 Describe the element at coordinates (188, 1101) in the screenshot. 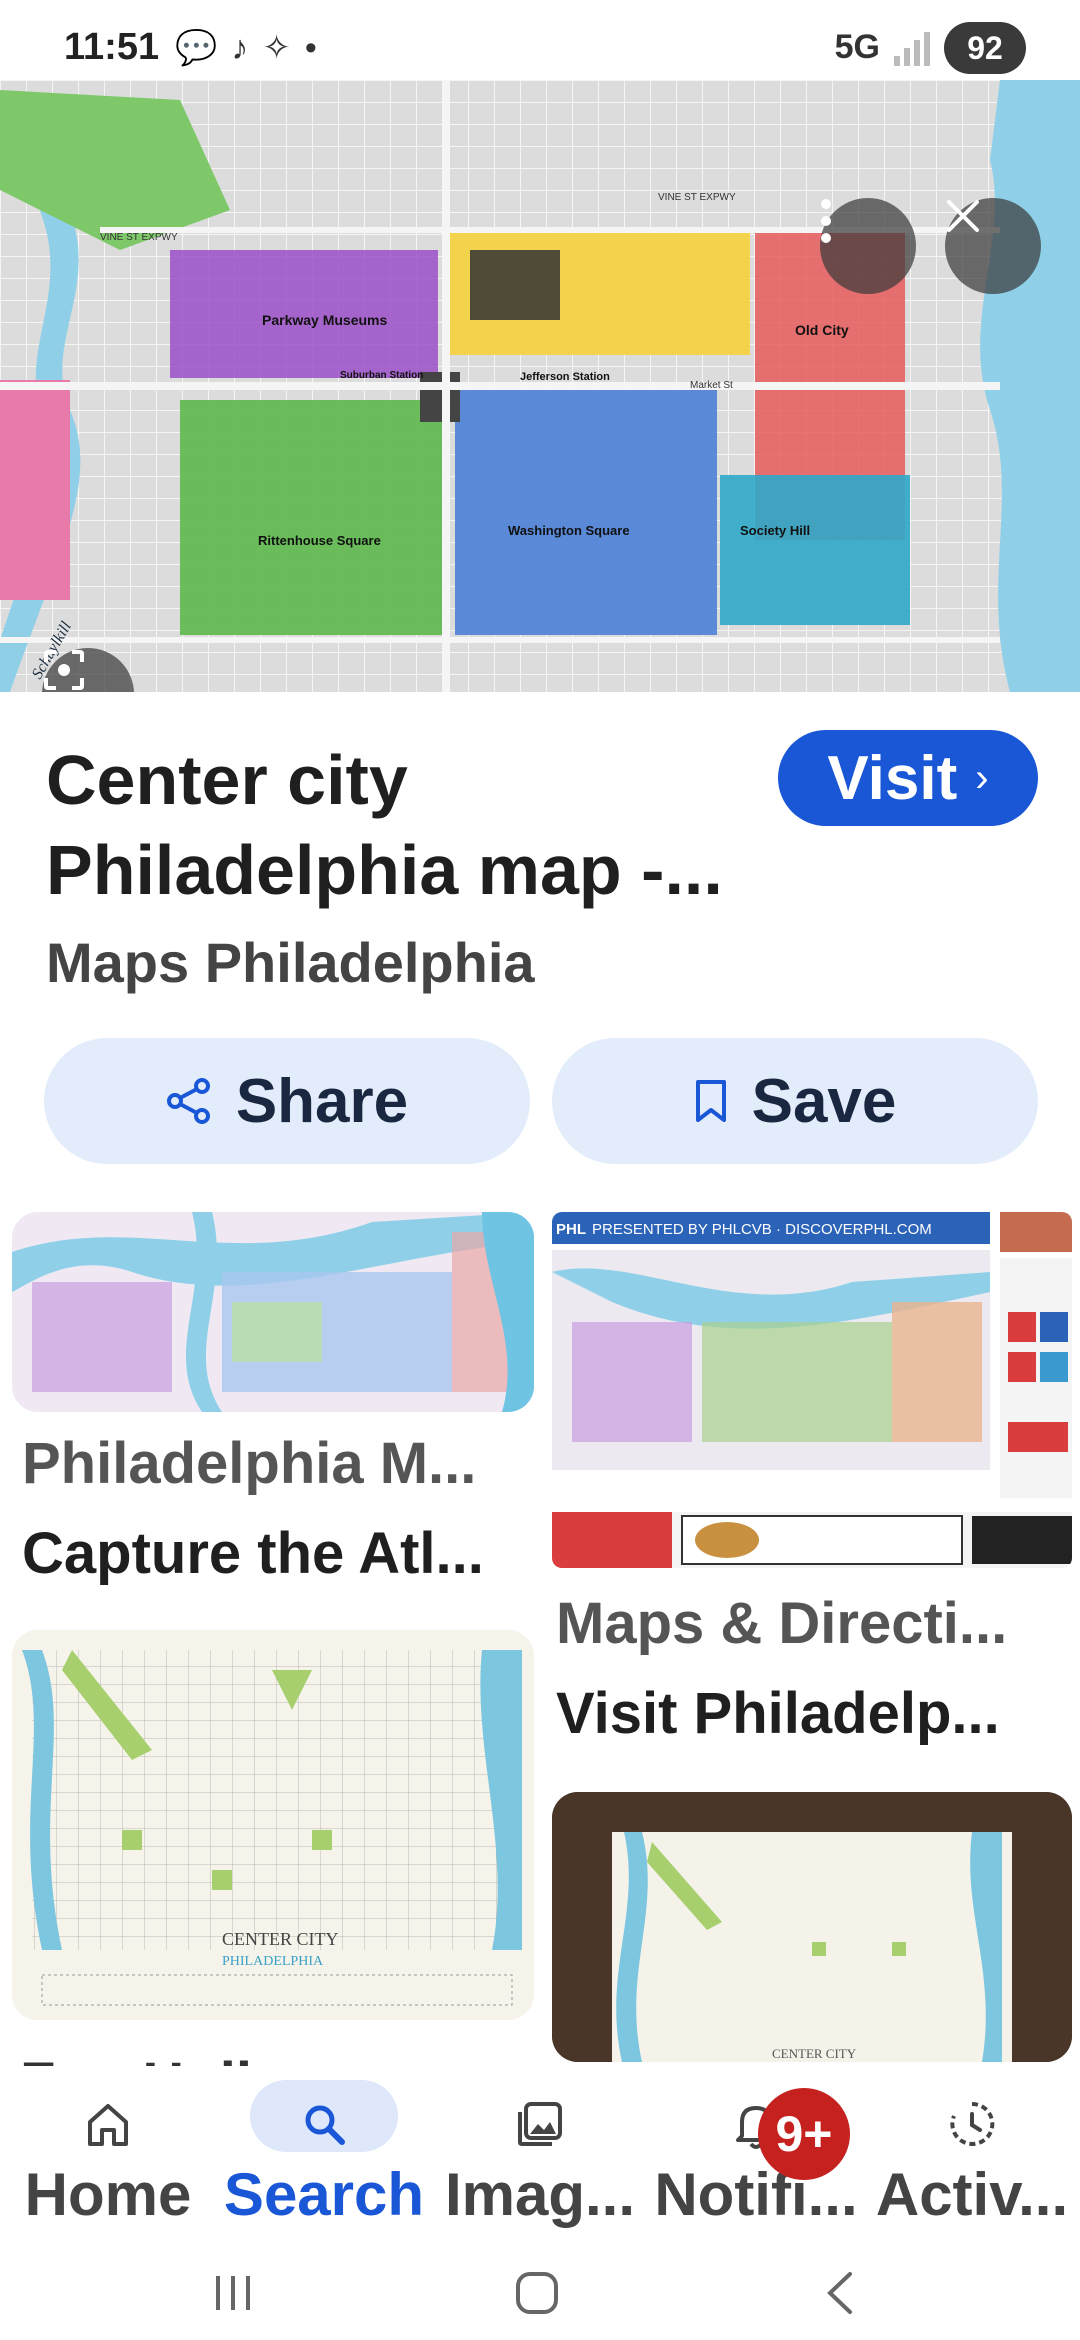

I see `share-icon` at that location.